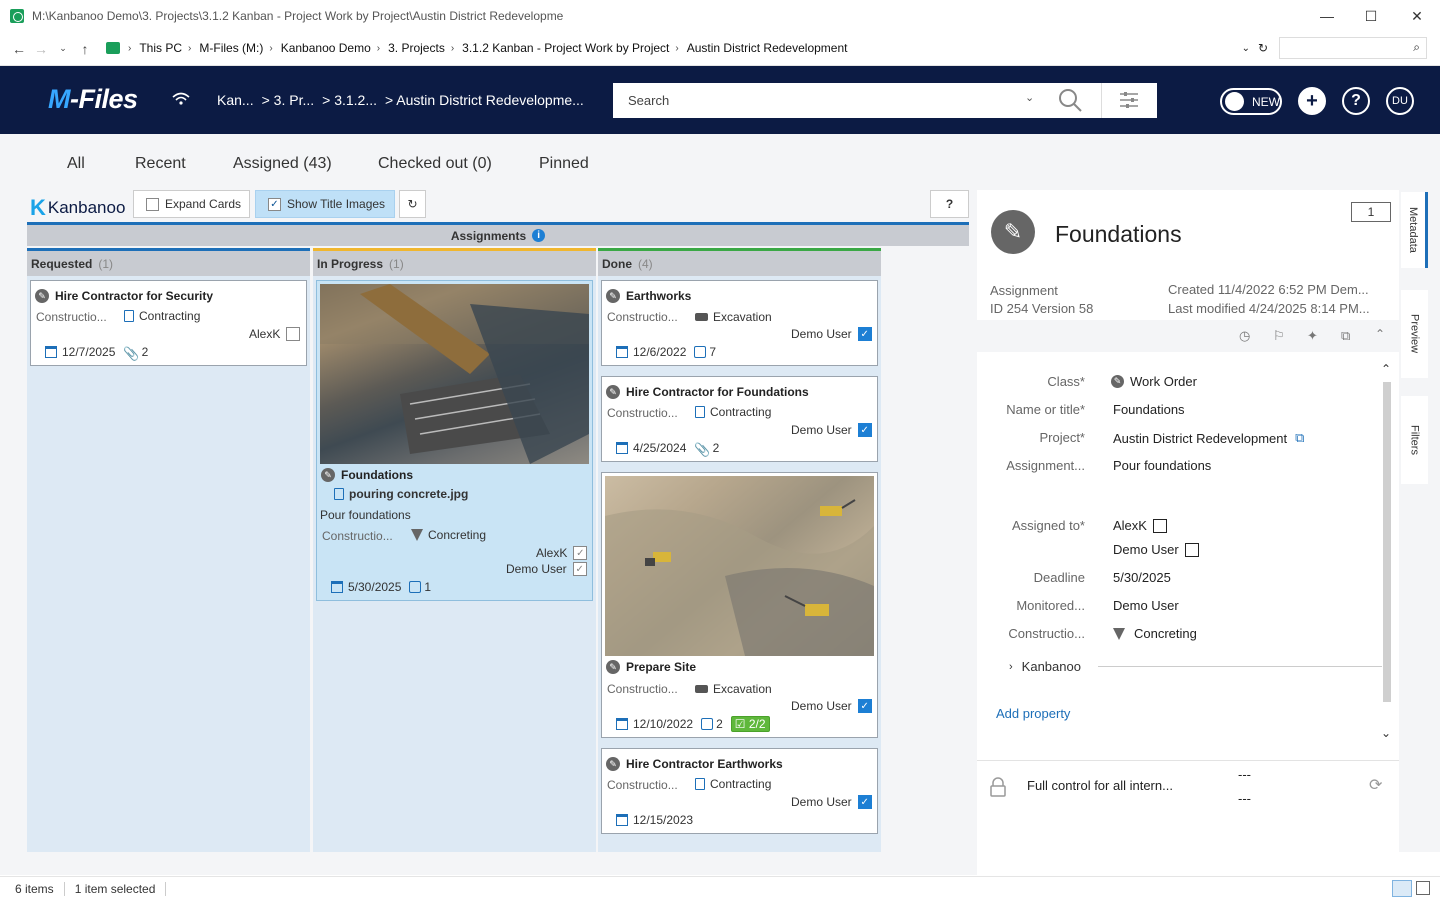  I want to click on refresh-button: ↻, so click(412, 204).